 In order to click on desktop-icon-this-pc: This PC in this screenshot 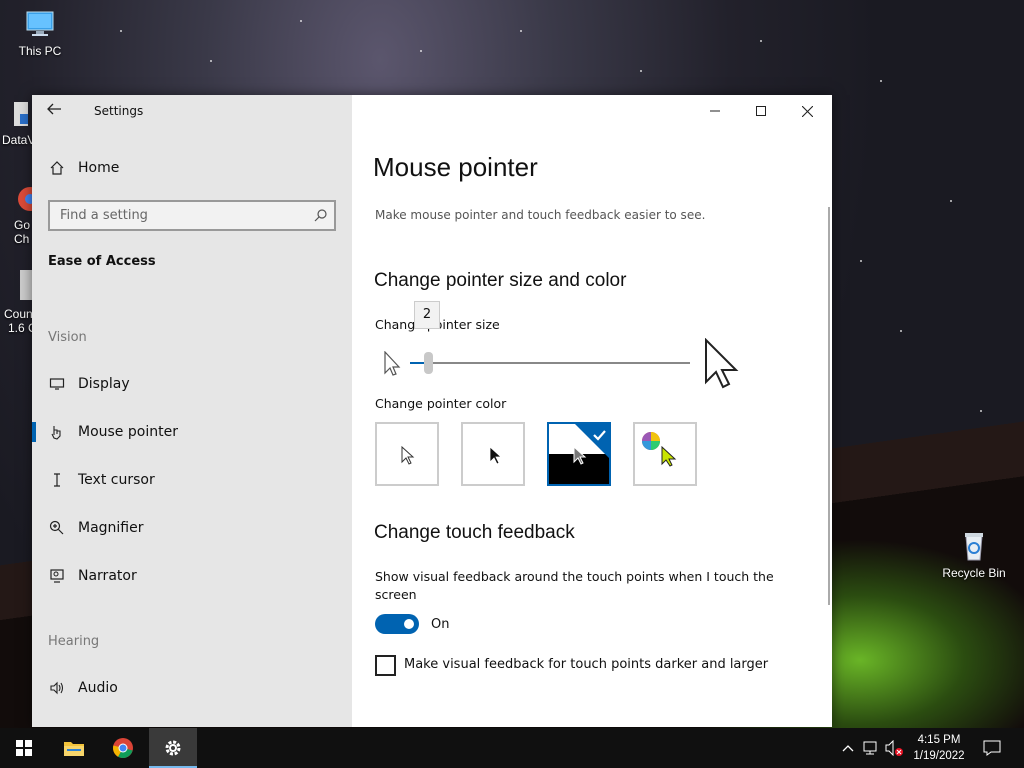, I will do `click(40, 33)`.